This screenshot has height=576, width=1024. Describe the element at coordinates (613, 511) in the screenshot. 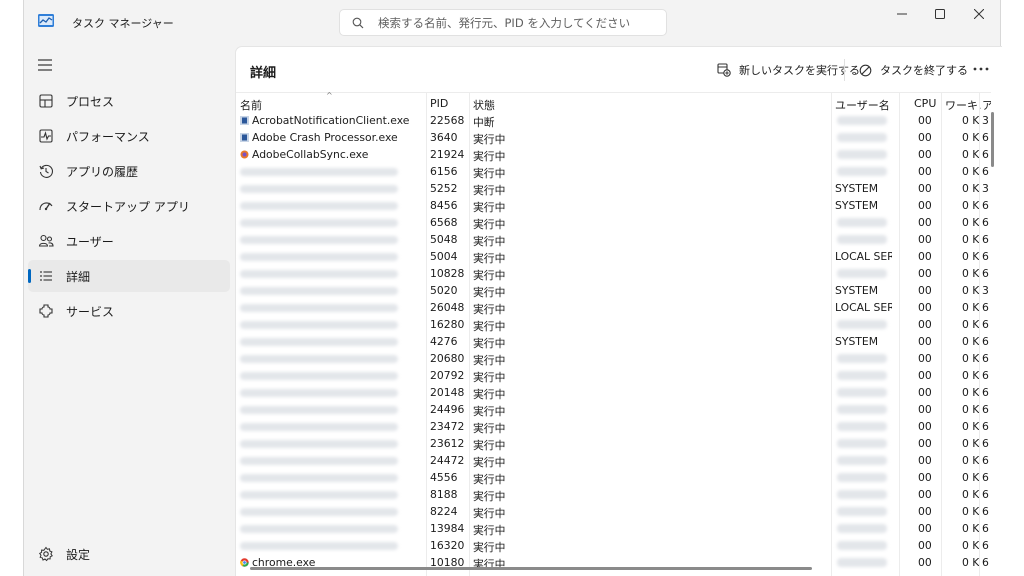

I see `table-row: 8224 実行中 00 0 K6` at that location.